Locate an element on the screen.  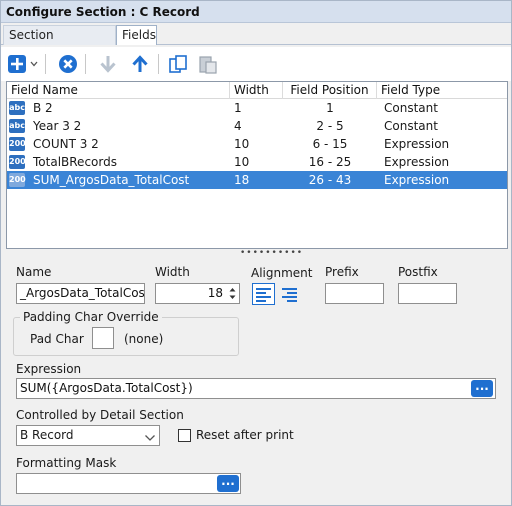
align-left-icon is located at coordinates (263, 294).